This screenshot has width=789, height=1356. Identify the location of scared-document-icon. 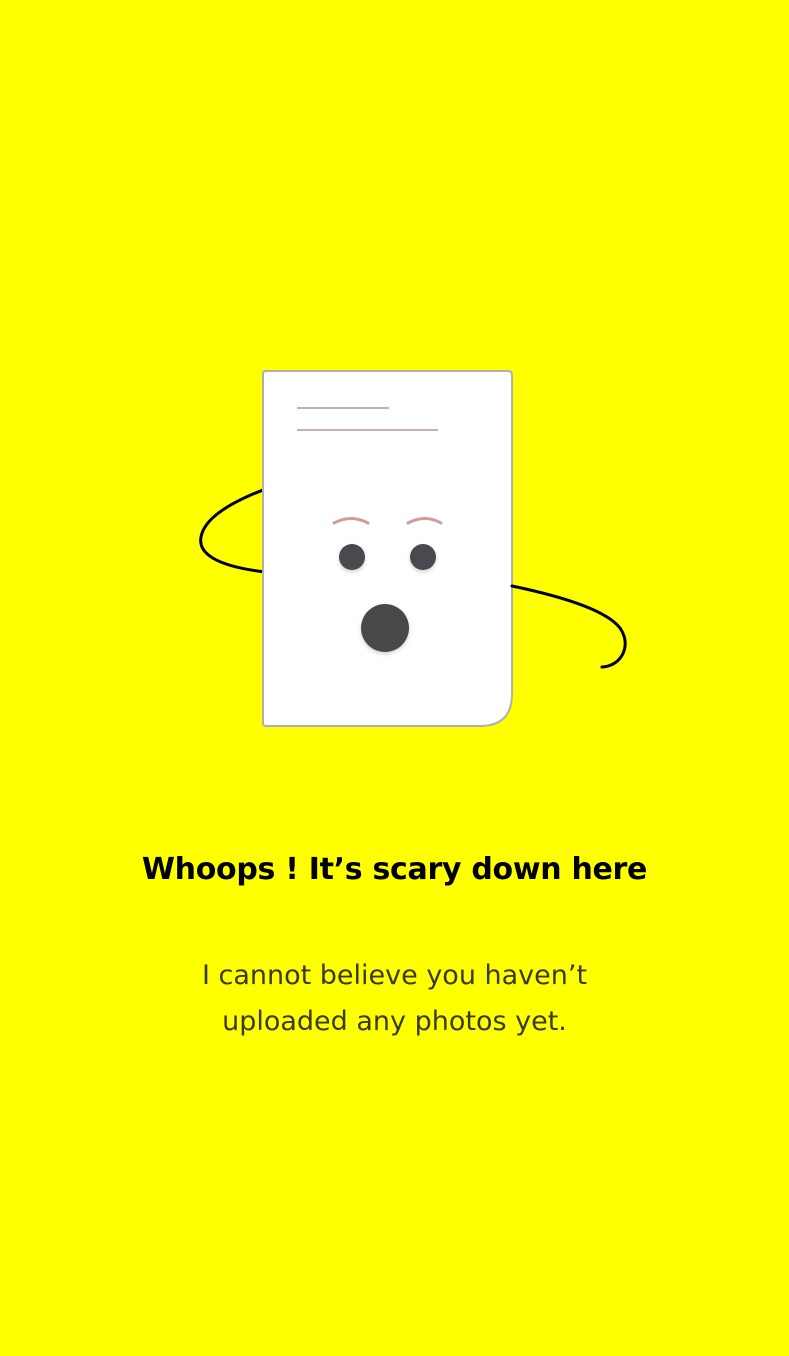
(413, 548).